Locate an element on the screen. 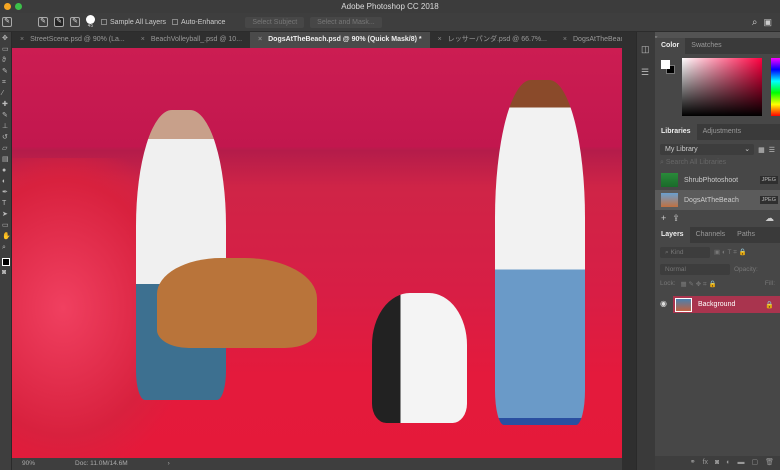 The image size is (780, 470). path-selection-icon: ➤ is located at coordinates (6, 215).